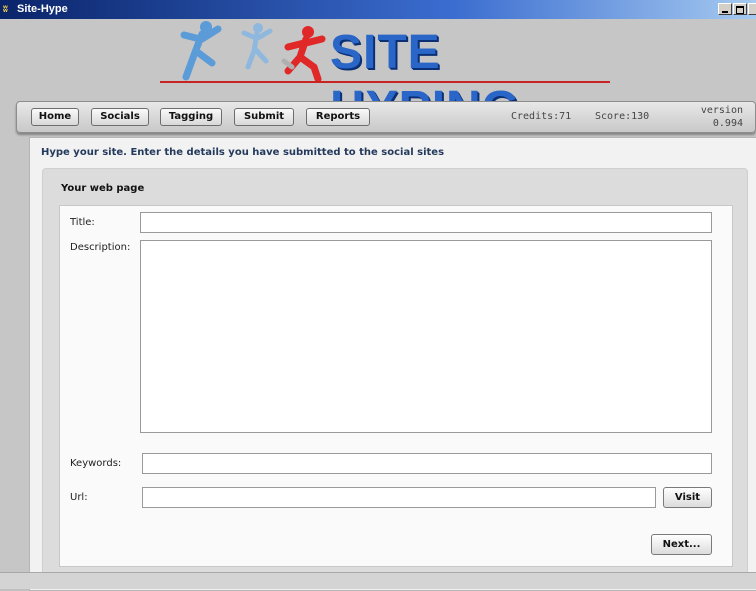 The height and width of the screenshot is (591, 756). Describe the element at coordinates (378, 580) in the screenshot. I see `status-strip` at that location.